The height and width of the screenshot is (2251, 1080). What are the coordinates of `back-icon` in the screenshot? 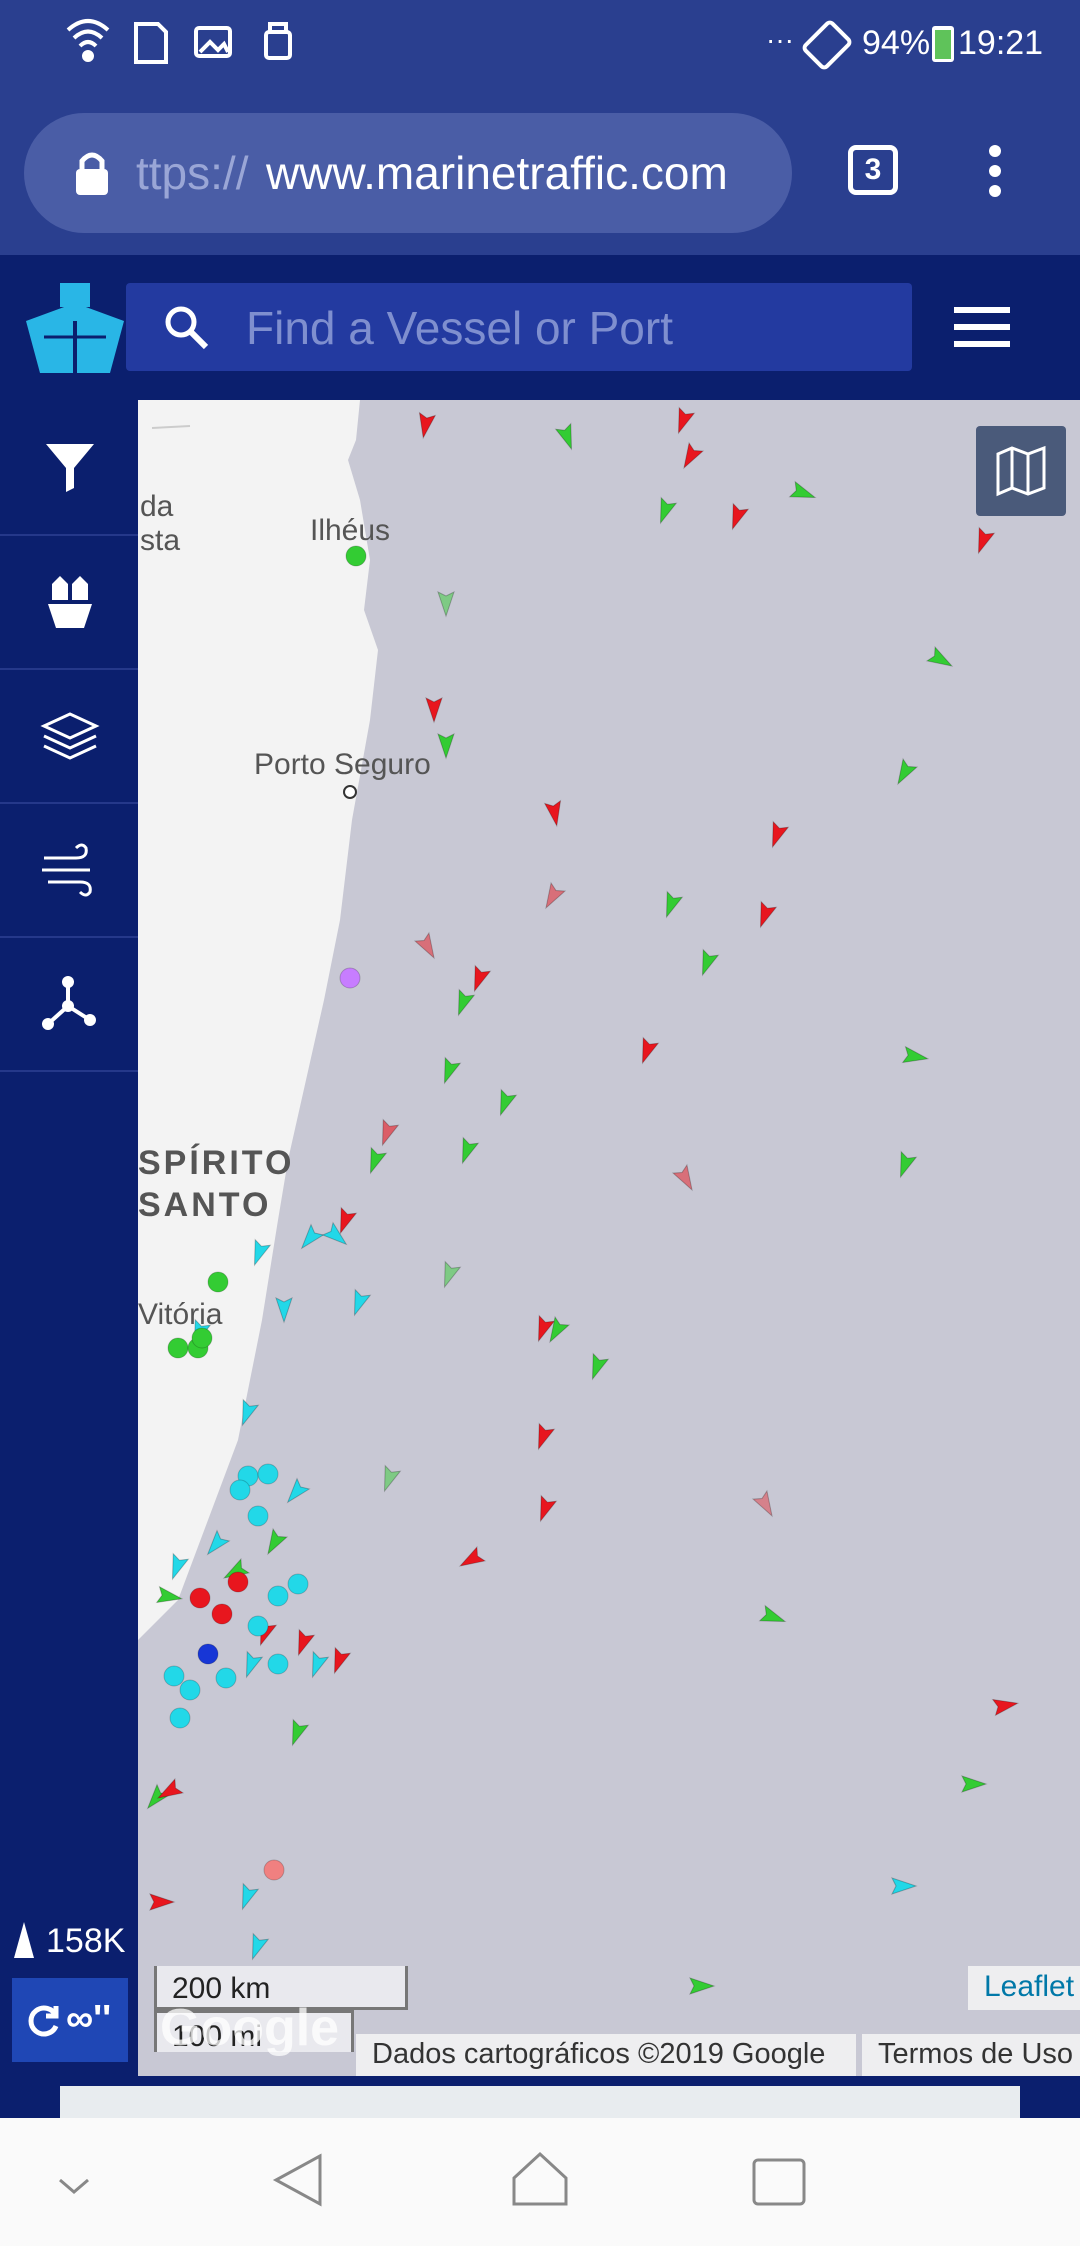 It's located at (297, 2180).